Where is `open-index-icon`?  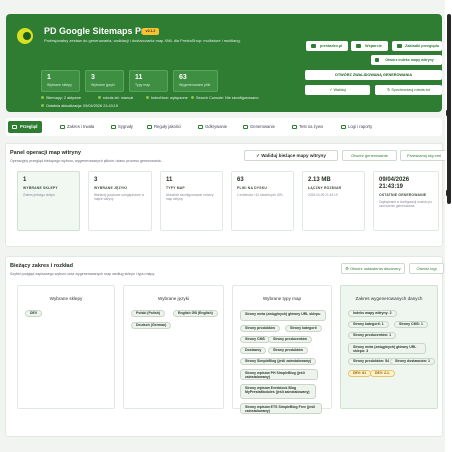
open-index-icon is located at coordinates (377, 60).